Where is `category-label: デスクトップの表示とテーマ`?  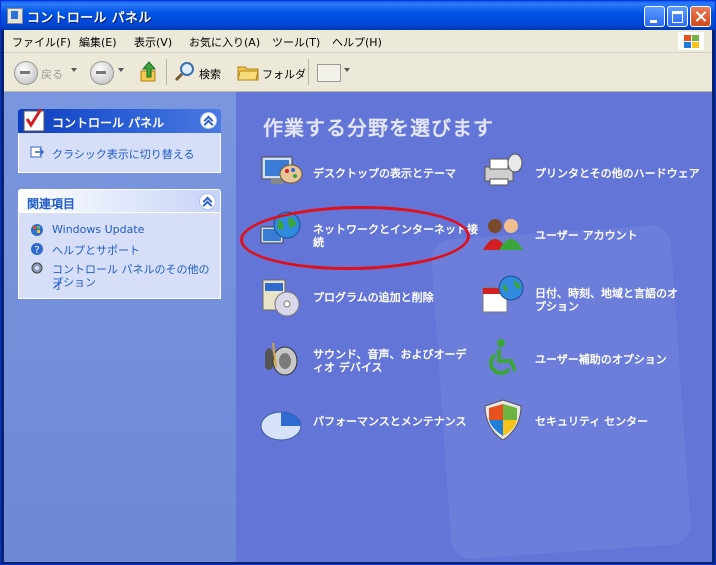 category-label: デスクトップの表示とテーマ is located at coordinates (384, 173).